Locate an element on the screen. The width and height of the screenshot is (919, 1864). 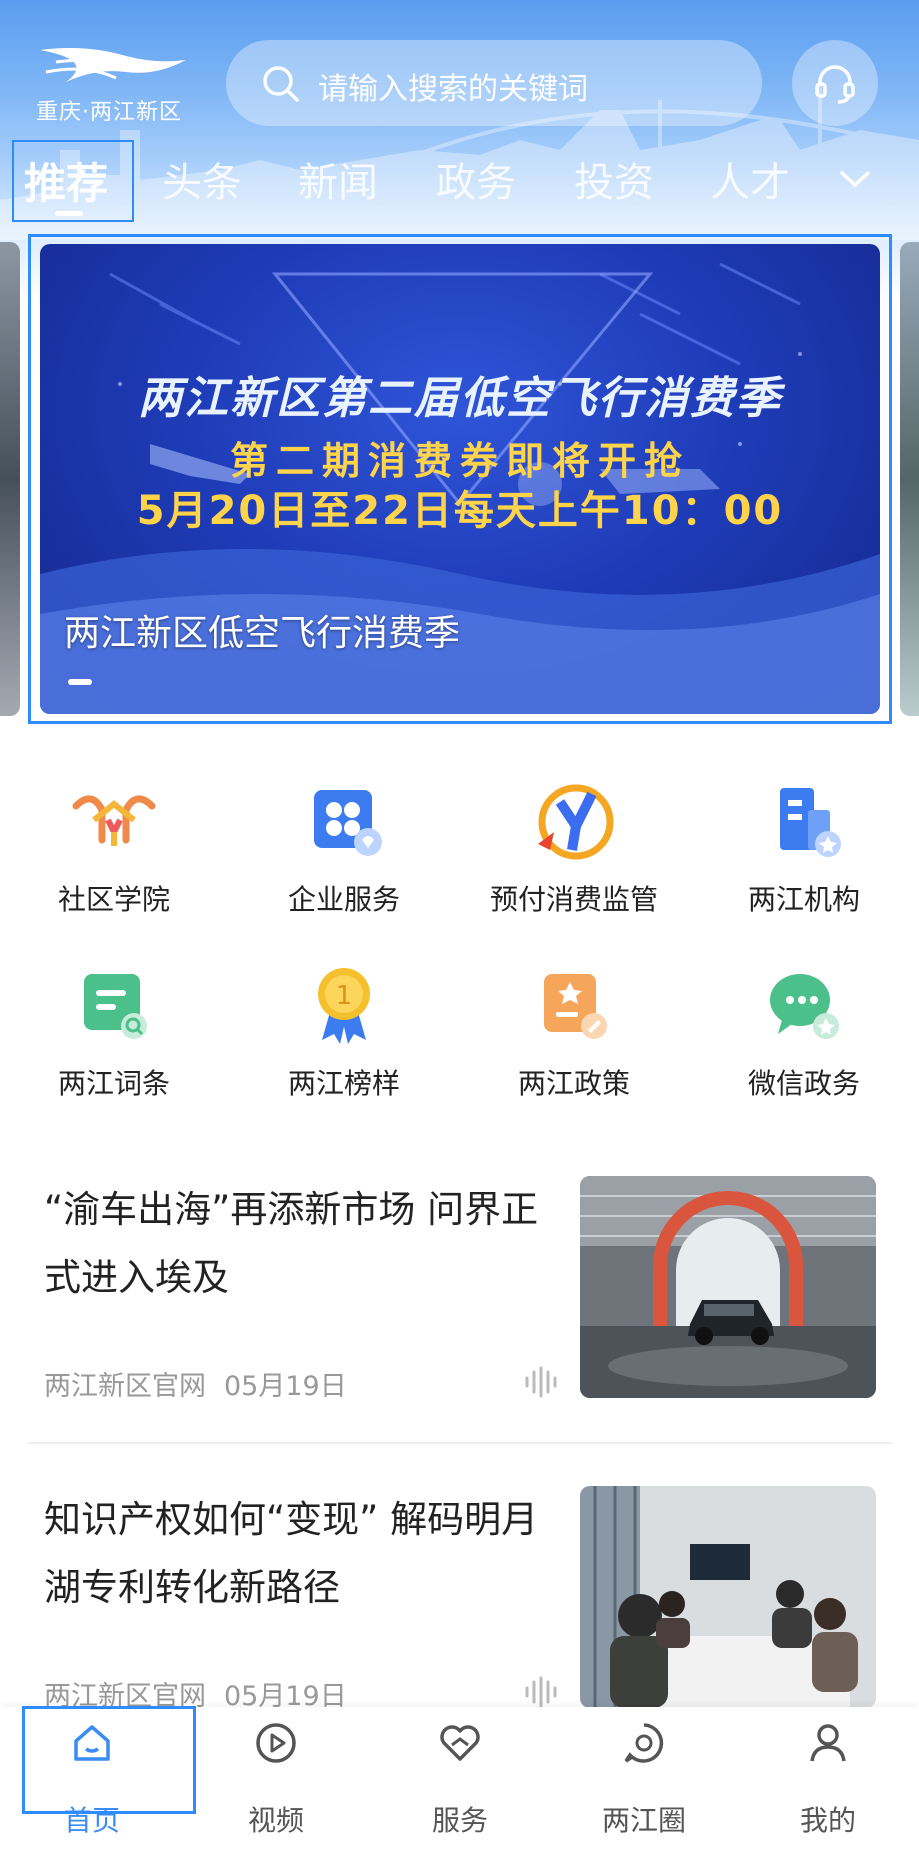
nav-focus-highlight is located at coordinates (109, 1760).